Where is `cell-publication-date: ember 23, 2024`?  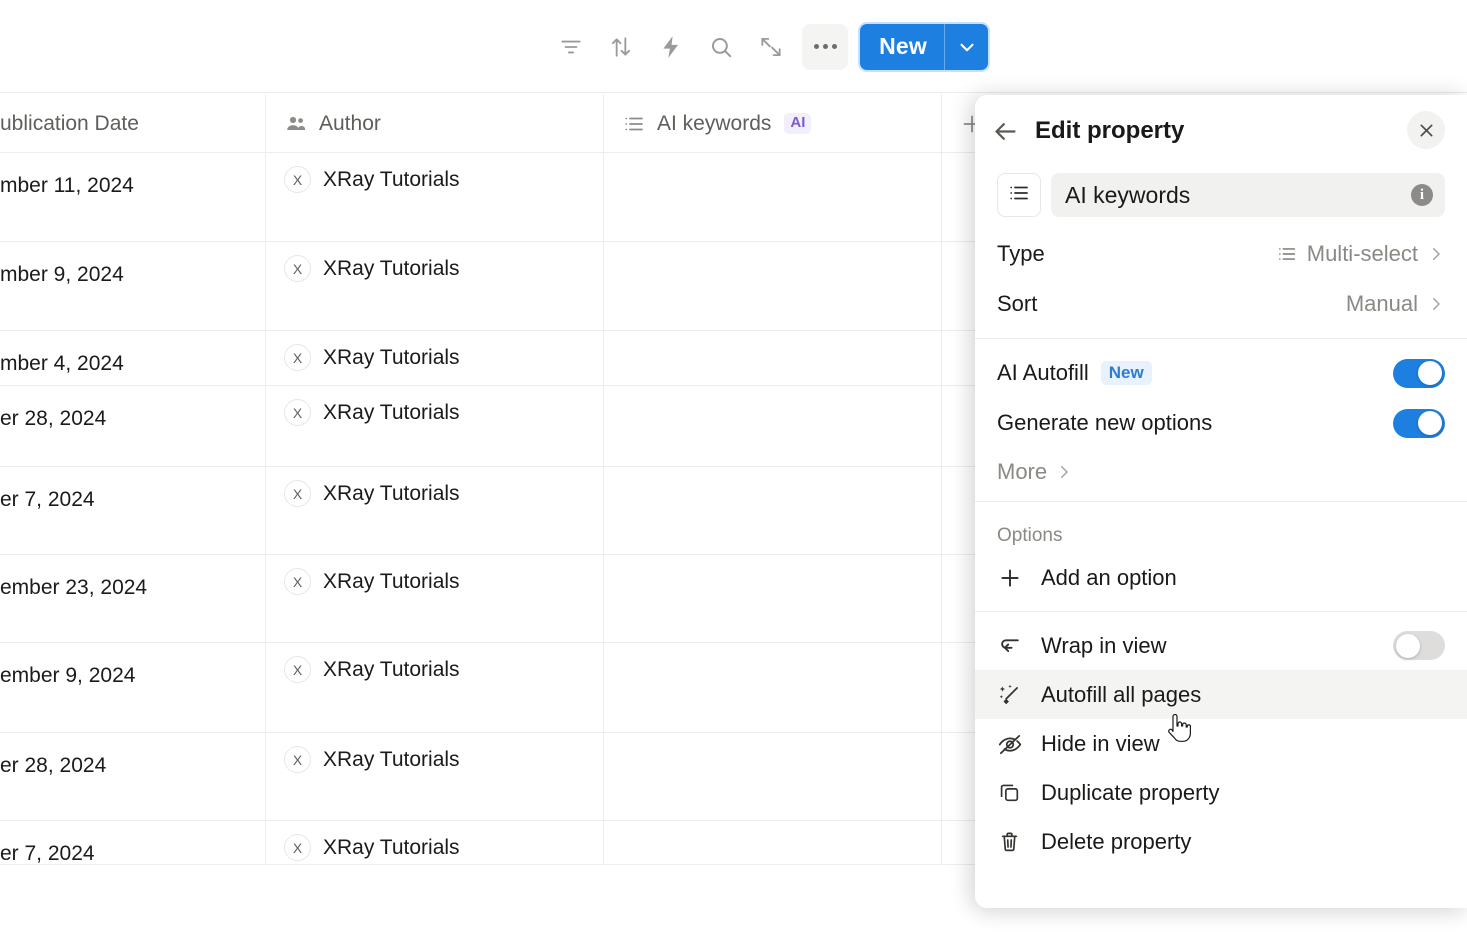 cell-publication-date: ember 23, 2024 is located at coordinates (132, 598).